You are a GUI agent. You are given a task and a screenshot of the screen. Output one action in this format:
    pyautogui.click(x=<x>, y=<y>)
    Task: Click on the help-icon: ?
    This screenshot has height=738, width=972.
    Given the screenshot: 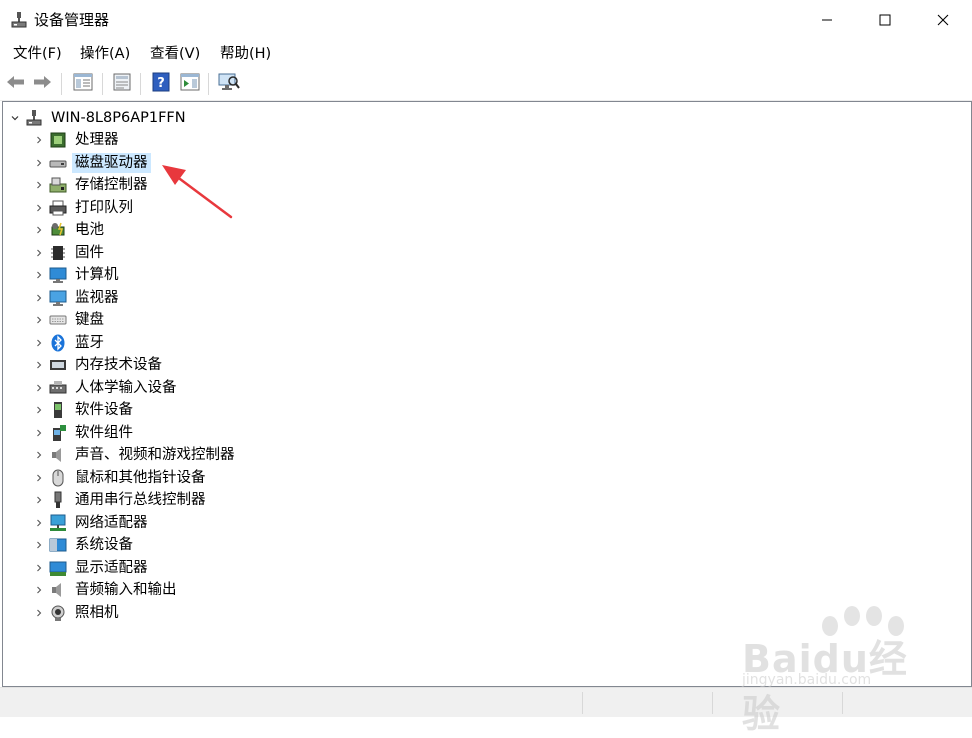 What is the action you would take?
    pyautogui.click(x=161, y=84)
    